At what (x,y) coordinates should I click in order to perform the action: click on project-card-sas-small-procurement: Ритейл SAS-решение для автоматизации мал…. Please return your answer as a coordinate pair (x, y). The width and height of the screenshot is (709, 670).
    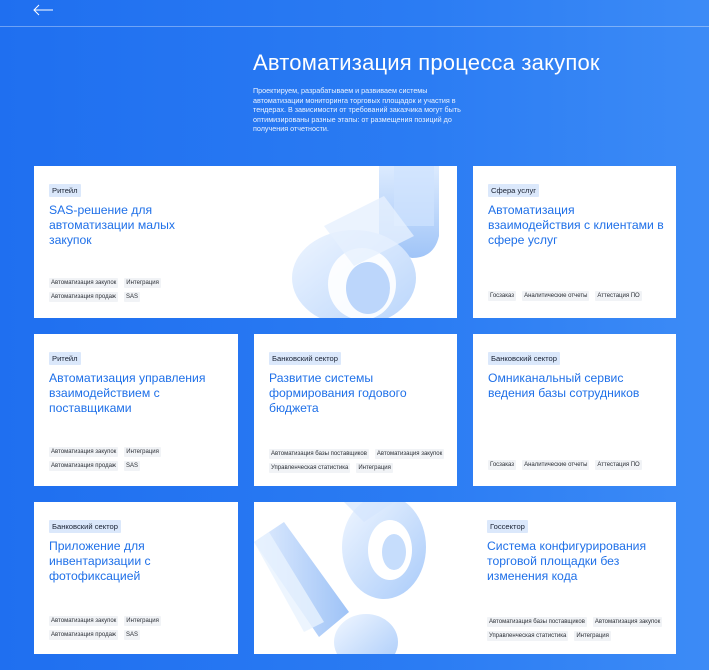
    Looking at the image, I should click on (245, 242).